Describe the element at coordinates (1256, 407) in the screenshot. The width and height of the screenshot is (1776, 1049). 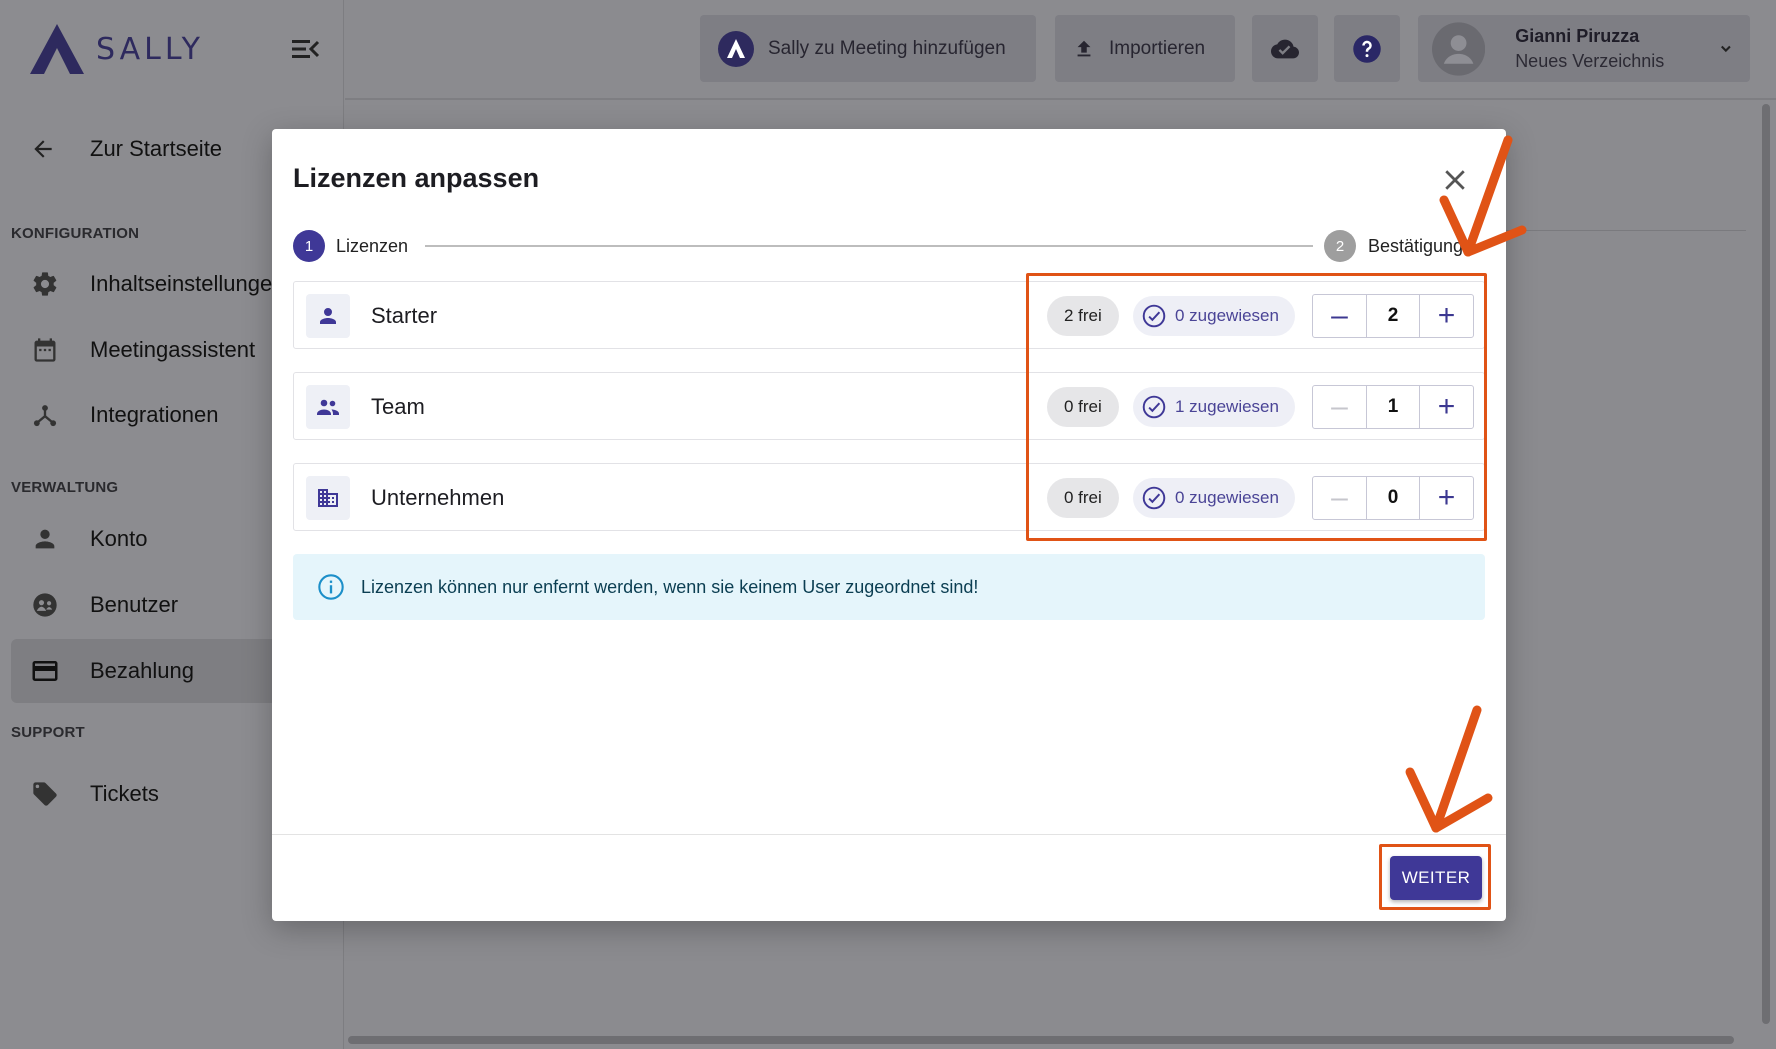
I see `highlight-quantity-controls` at that location.